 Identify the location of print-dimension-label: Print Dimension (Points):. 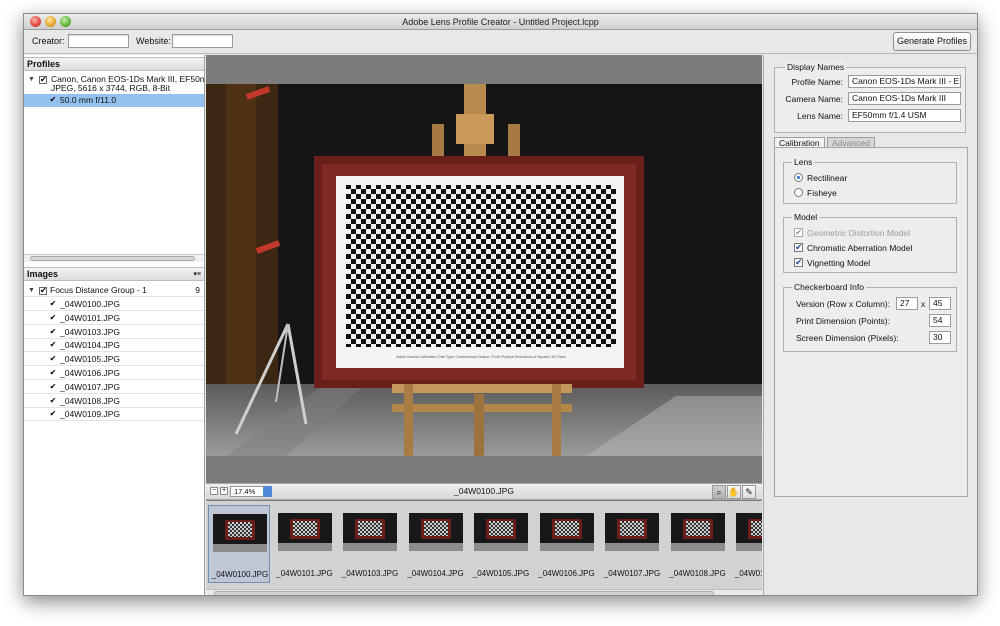
(843, 321).